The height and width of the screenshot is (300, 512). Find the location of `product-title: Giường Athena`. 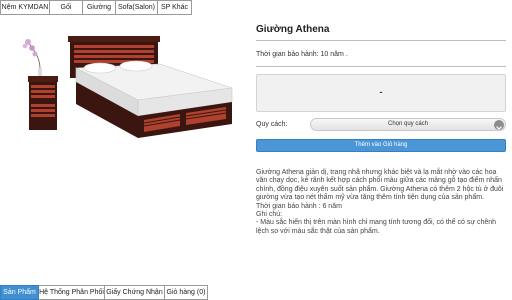

product-title: Giường Athena is located at coordinates (293, 29).